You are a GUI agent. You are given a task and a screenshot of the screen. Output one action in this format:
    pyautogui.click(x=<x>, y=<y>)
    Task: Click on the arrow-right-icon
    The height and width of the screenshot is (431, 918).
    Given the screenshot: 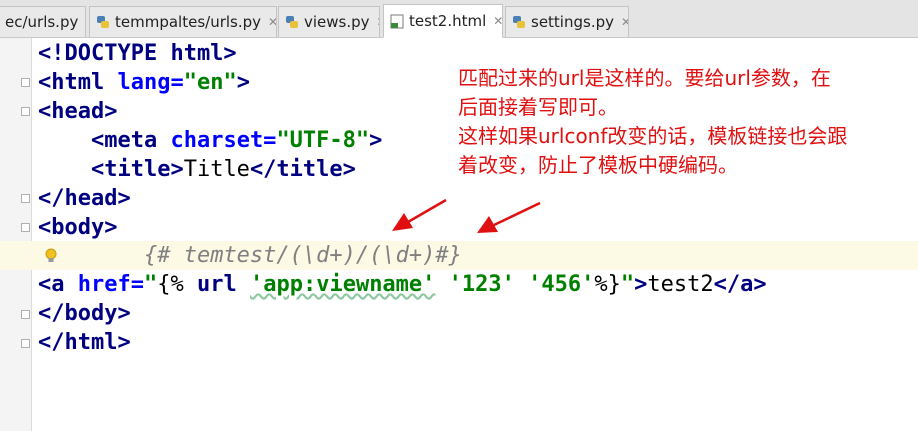 What is the action you would take?
    pyautogui.click(x=509, y=217)
    